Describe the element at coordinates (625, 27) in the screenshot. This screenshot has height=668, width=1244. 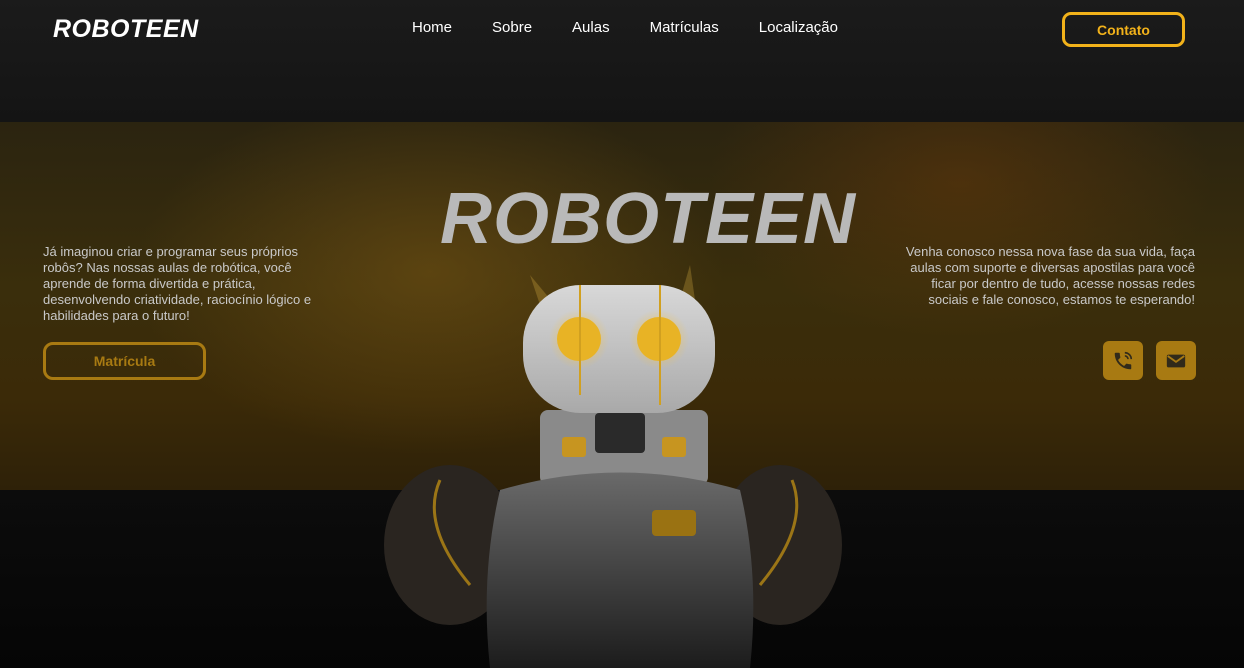
I see `main-nav: Home Sobre Aulas Matrículas Localização` at that location.